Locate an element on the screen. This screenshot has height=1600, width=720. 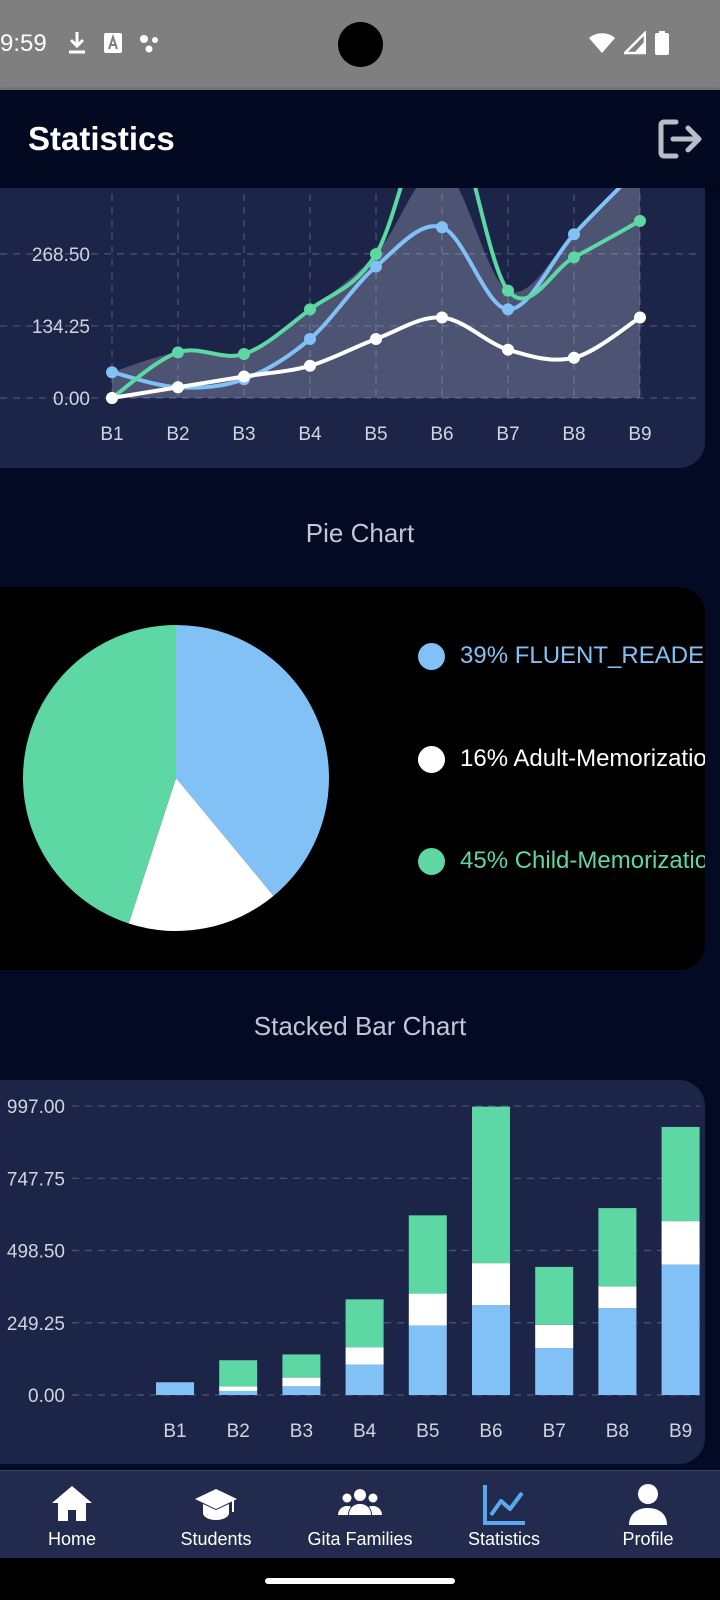
y-tick-label: 268.50 is located at coordinates (61, 255).